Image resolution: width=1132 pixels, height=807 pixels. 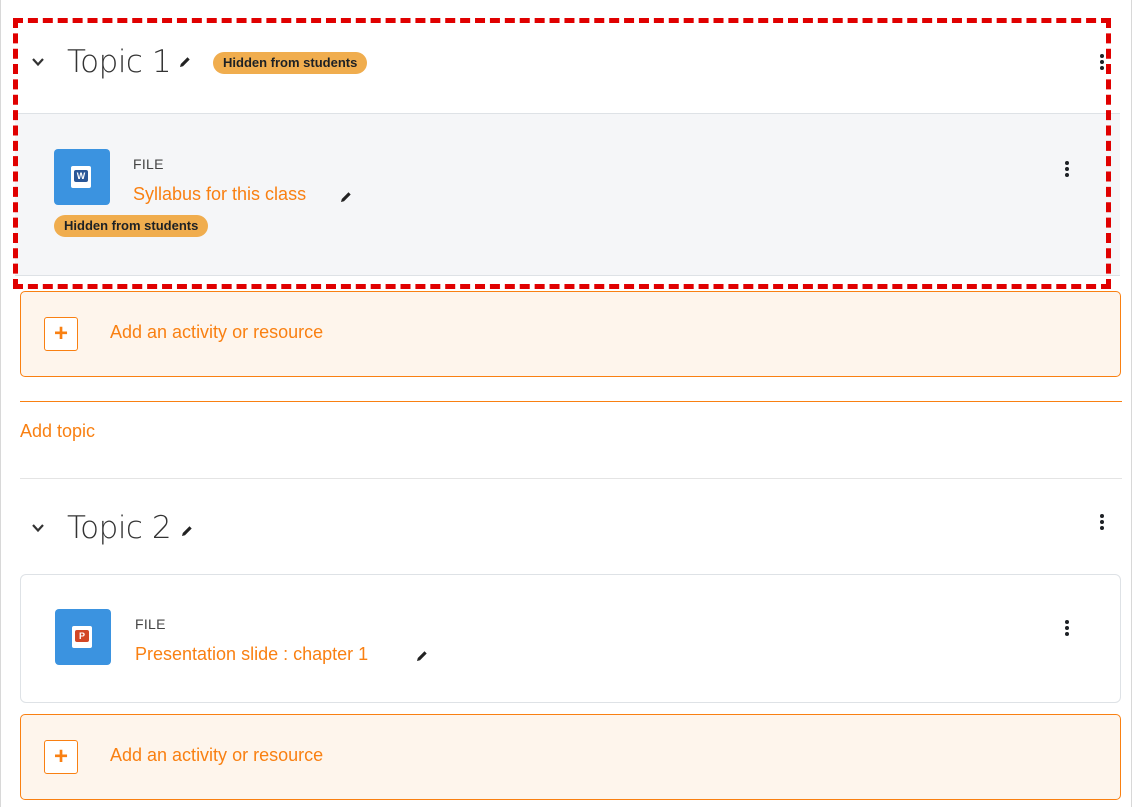 What do you see at coordinates (83, 637) in the screenshot?
I see `powerpoint-document-icon: P` at bounding box center [83, 637].